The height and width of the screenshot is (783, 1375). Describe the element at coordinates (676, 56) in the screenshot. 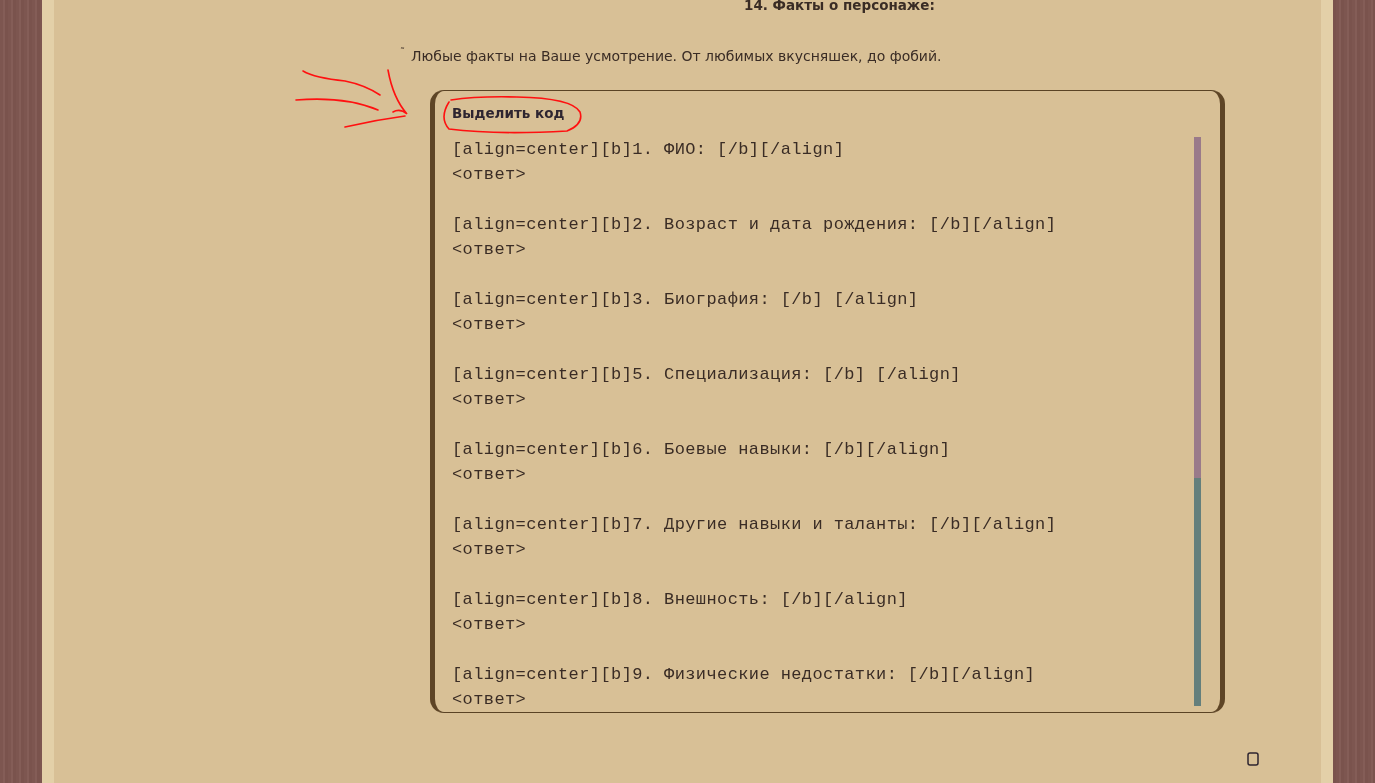

I see `quote-text: Любые факты на Ваше усмотрение. От любимых вкусняшек, до фобий.` at that location.